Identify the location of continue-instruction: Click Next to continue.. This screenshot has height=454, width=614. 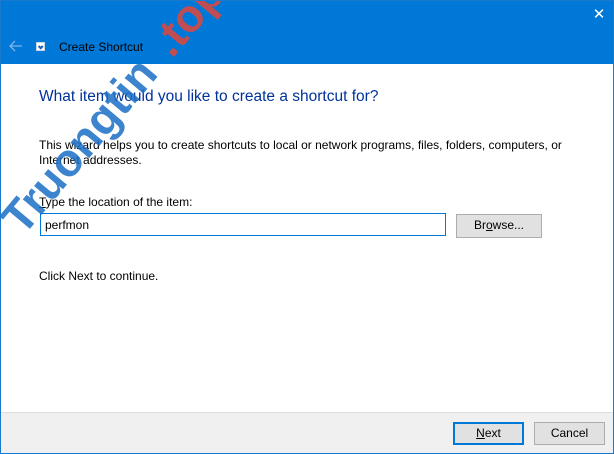
(99, 276).